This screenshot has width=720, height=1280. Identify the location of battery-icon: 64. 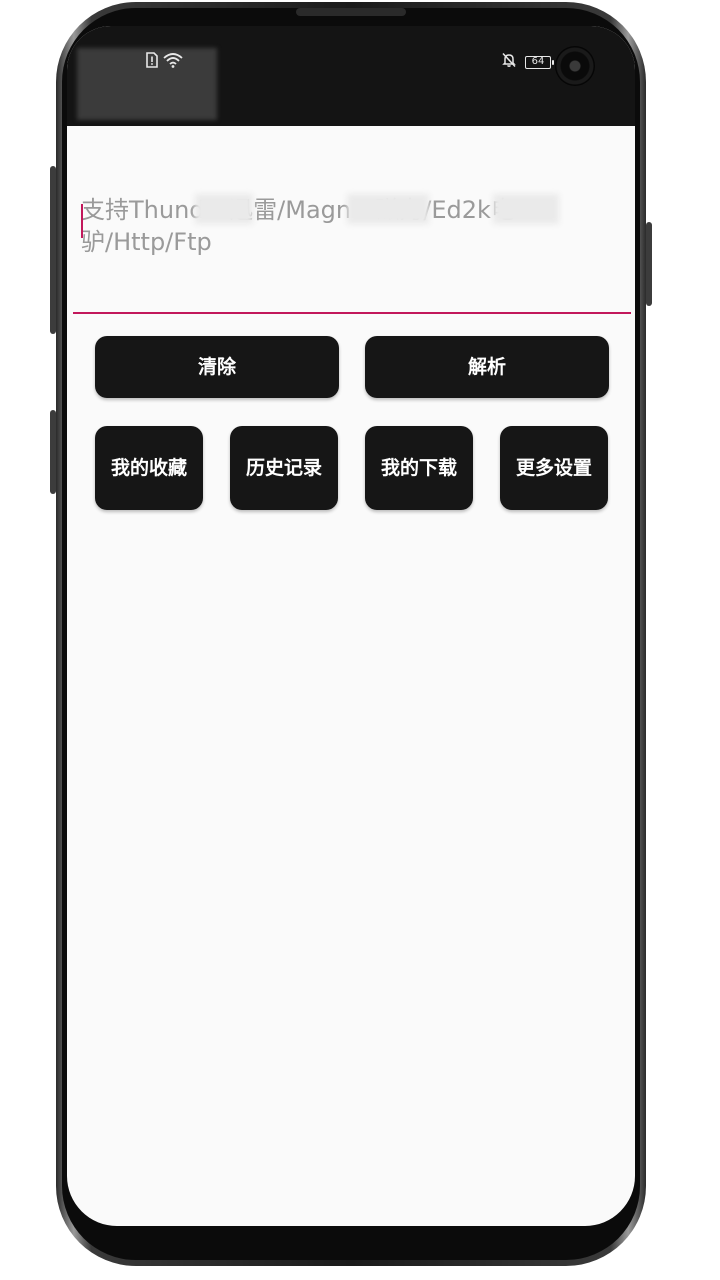
(539, 62).